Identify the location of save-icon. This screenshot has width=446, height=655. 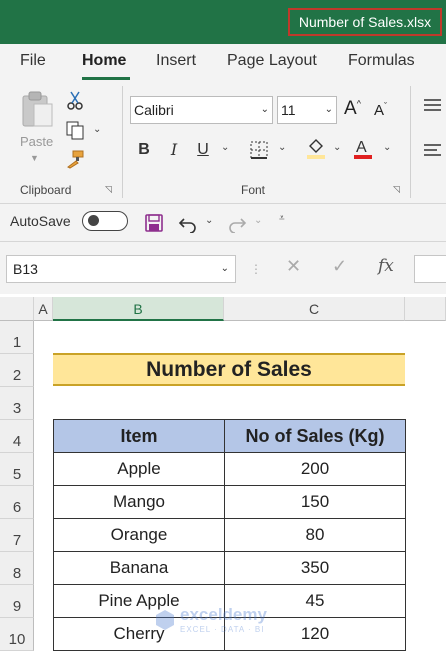
(154, 223).